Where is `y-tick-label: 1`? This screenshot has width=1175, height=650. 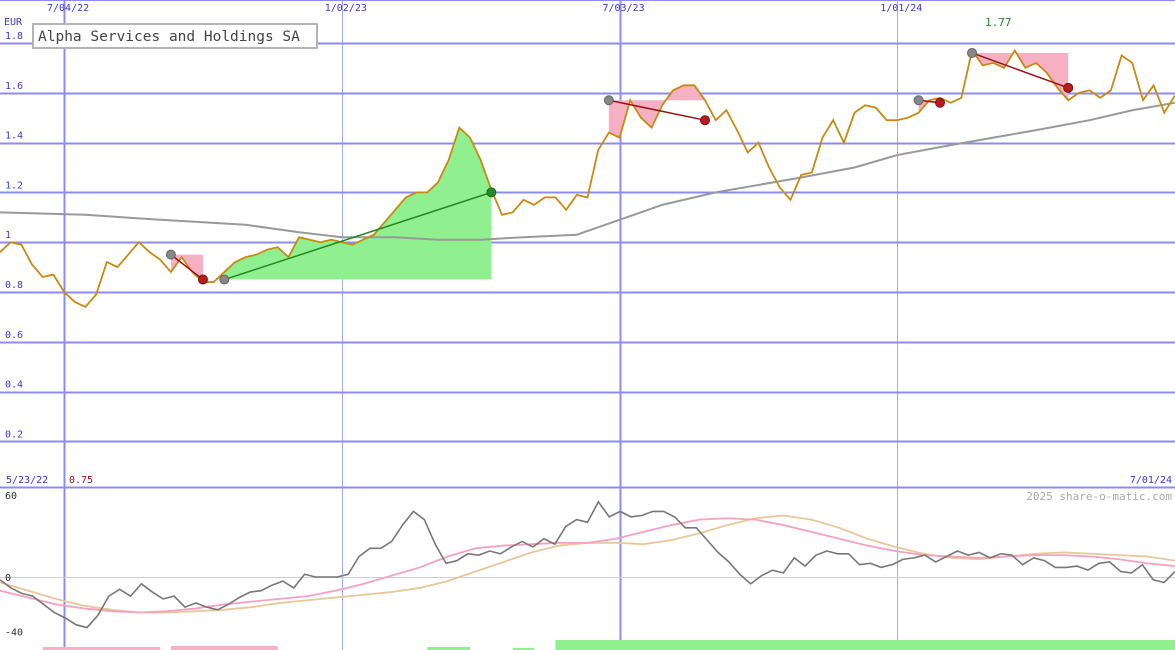 y-tick-label: 1 is located at coordinates (8, 235).